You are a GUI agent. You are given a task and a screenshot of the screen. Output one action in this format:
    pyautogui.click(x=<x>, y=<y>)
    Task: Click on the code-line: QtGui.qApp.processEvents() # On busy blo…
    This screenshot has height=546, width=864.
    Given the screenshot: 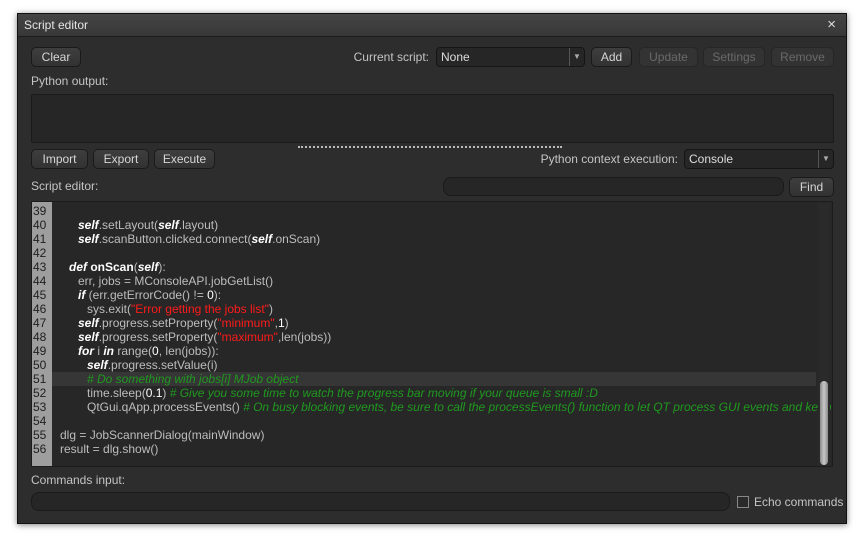 What is the action you would take?
    pyautogui.click(x=441, y=407)
    